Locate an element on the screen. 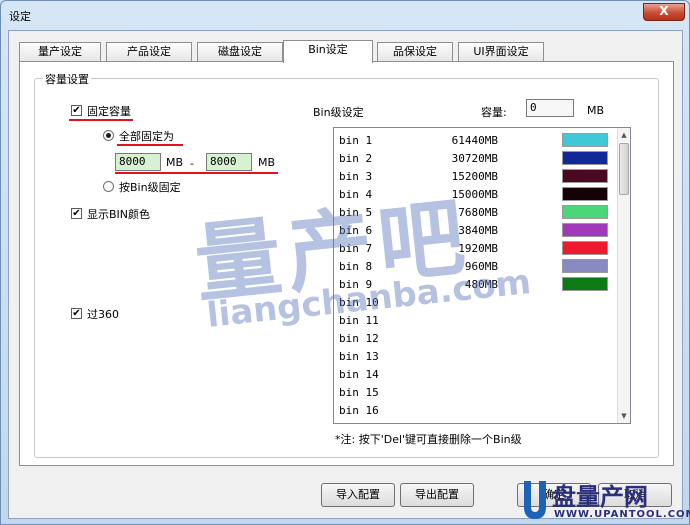 The image size is (690, 525). capacity-label: 容量: is located at coordinates (494, 112).